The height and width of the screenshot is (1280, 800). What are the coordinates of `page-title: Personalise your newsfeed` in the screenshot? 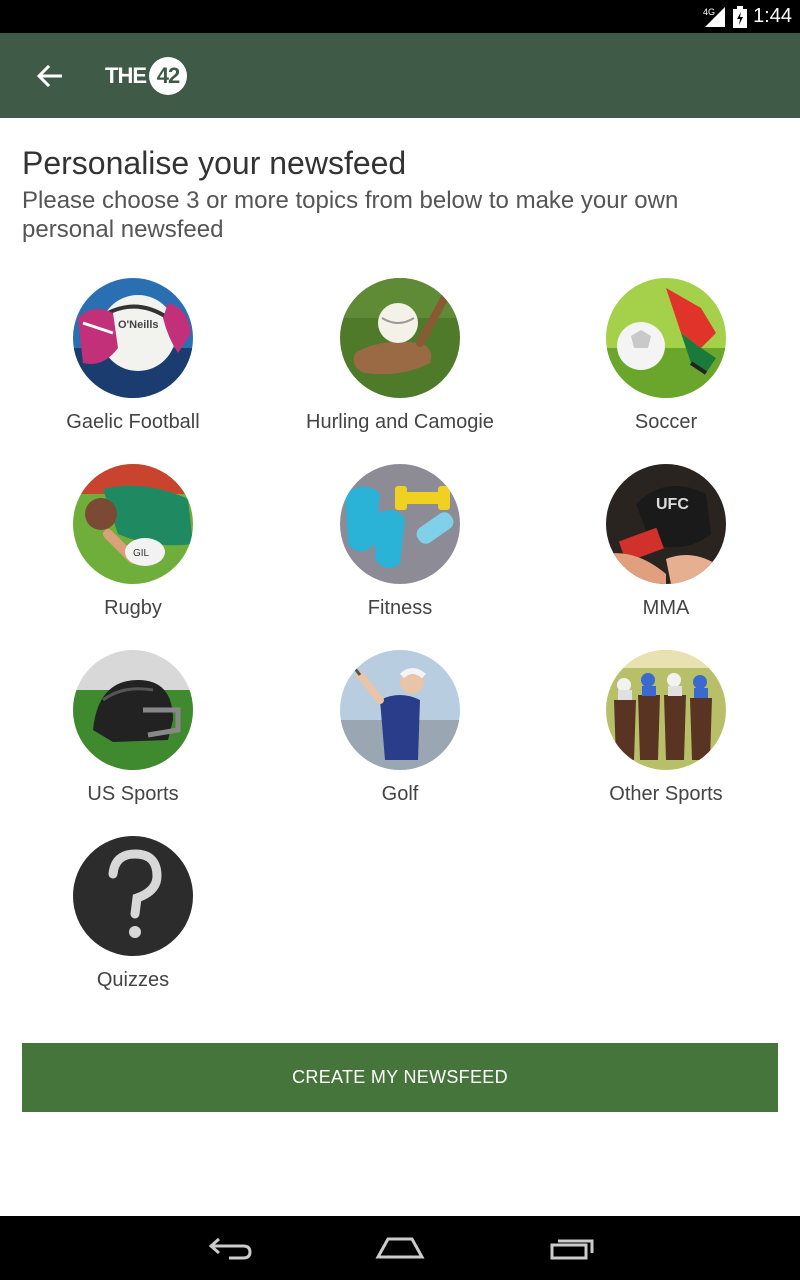 It's located at (214, 163).